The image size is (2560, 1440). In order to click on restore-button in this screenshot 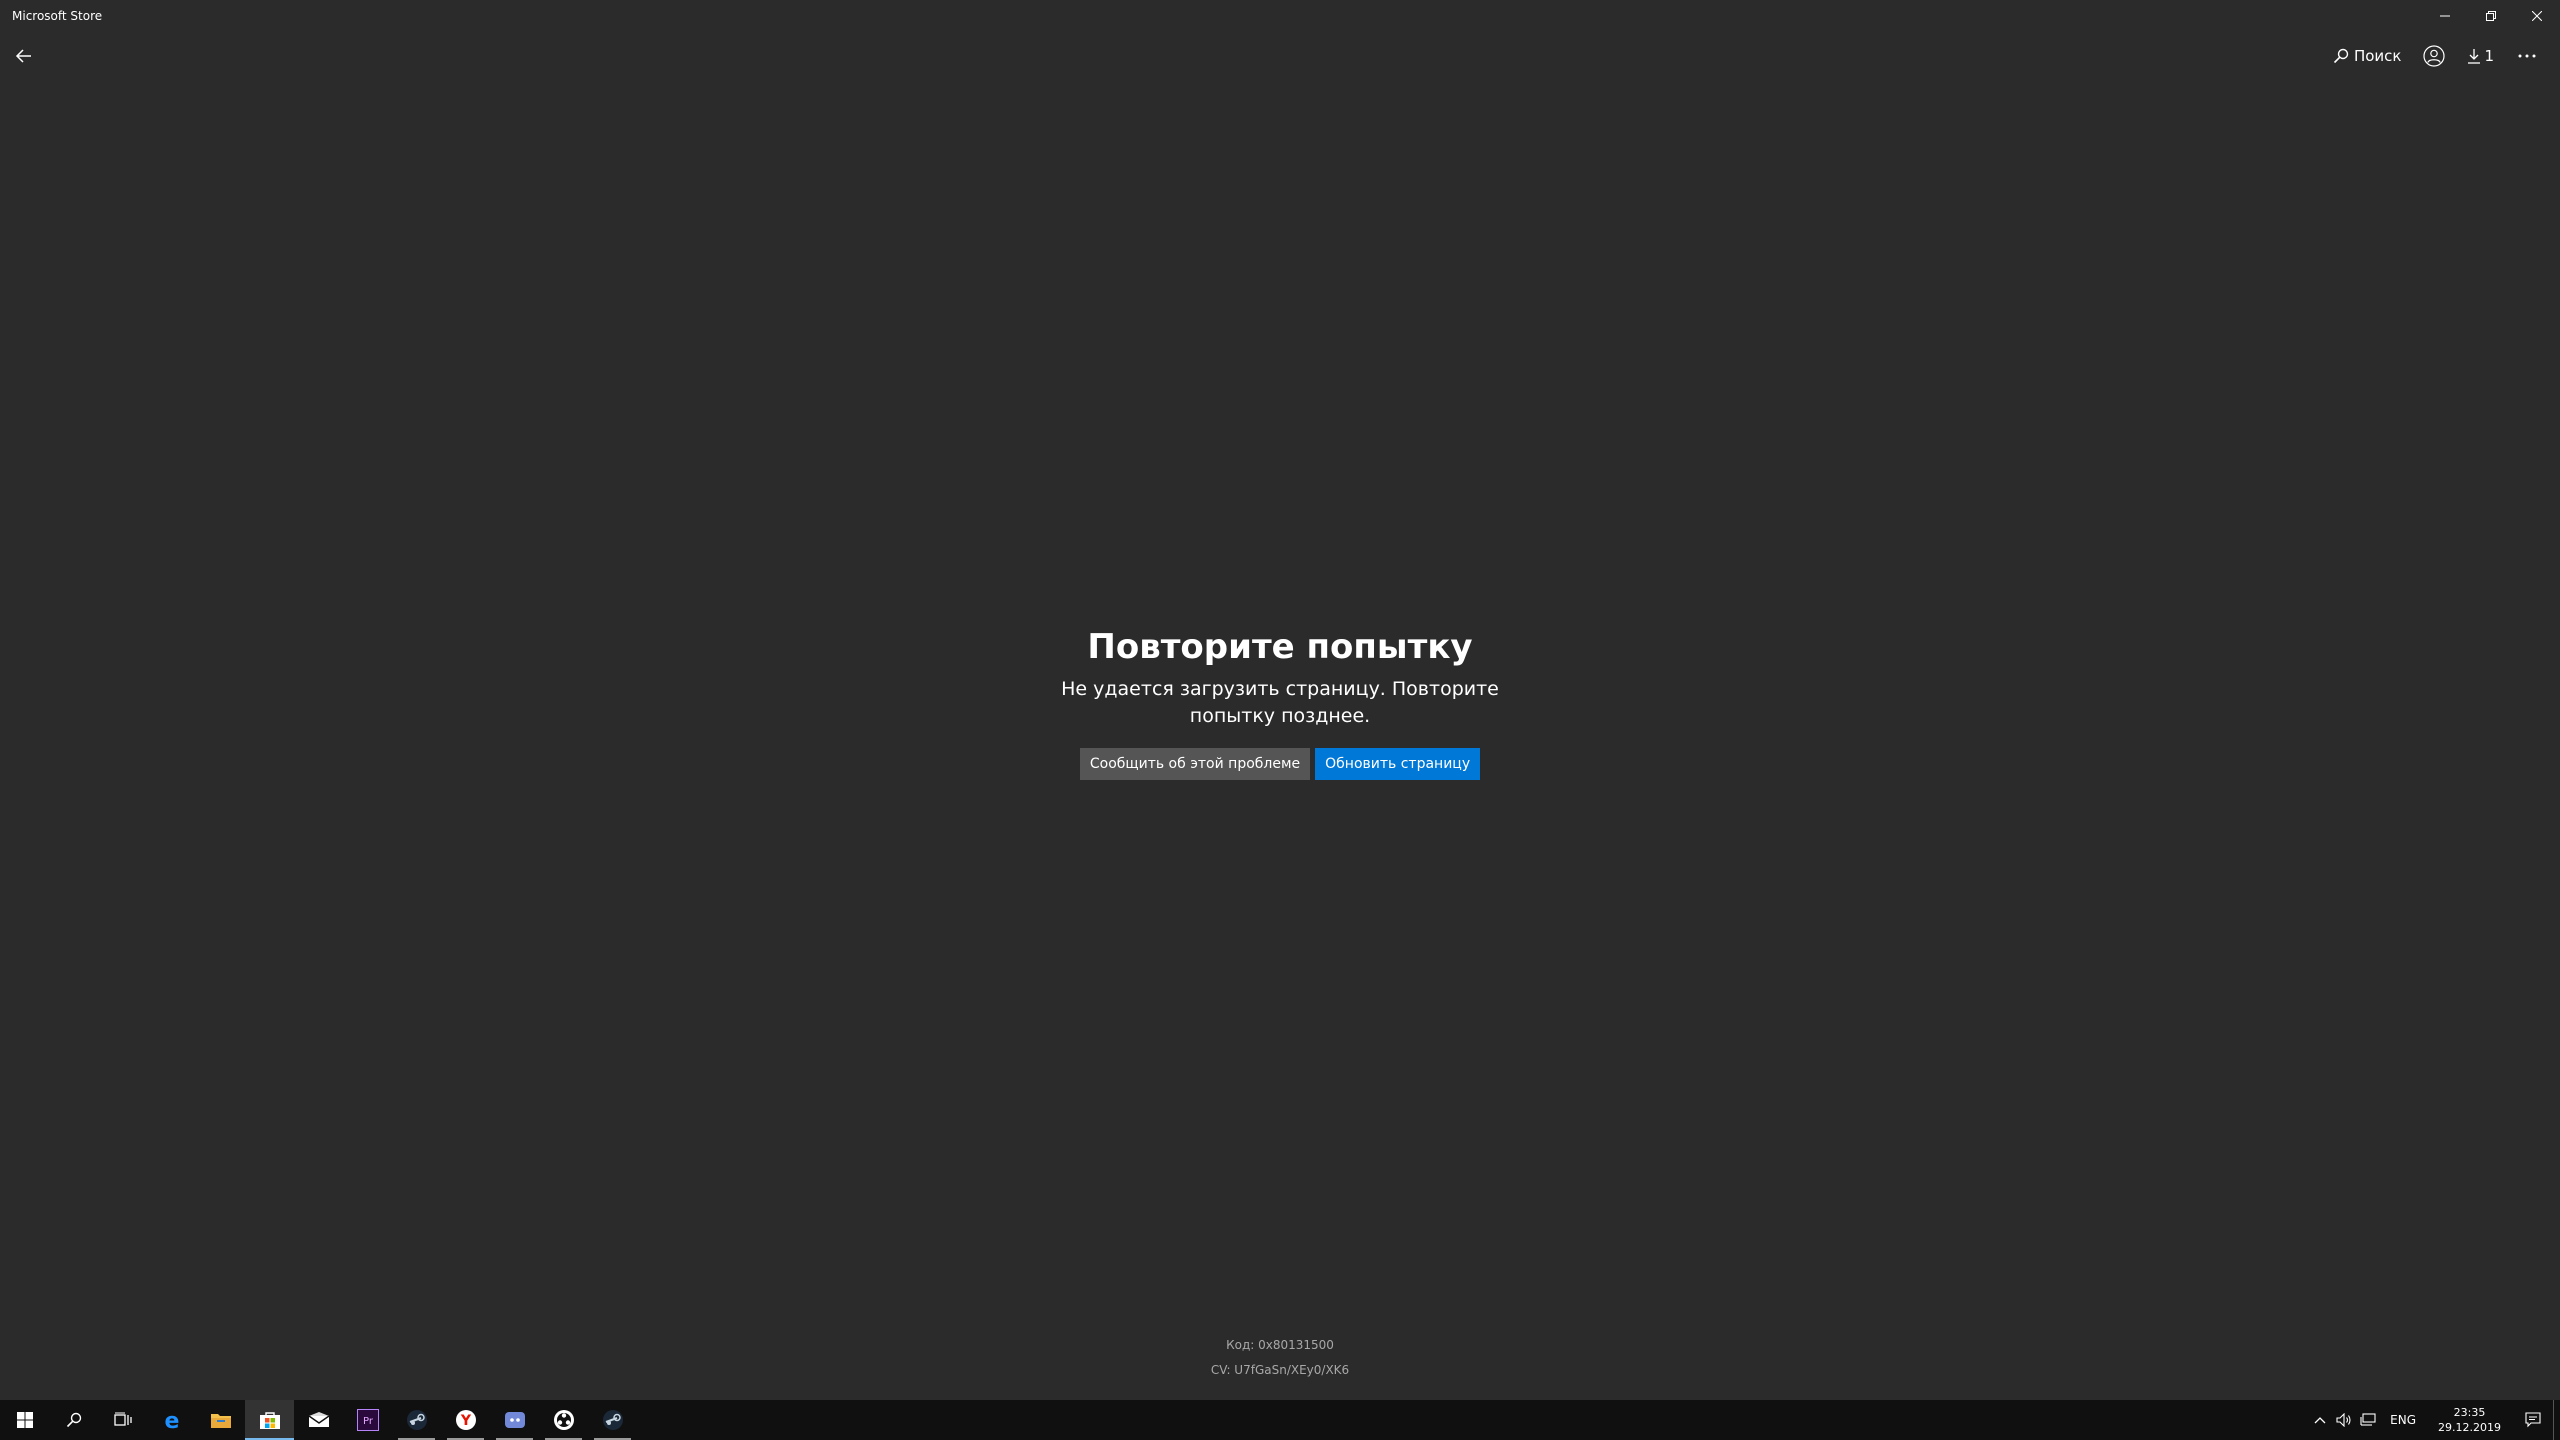, I will do `click(2491, 16)`.